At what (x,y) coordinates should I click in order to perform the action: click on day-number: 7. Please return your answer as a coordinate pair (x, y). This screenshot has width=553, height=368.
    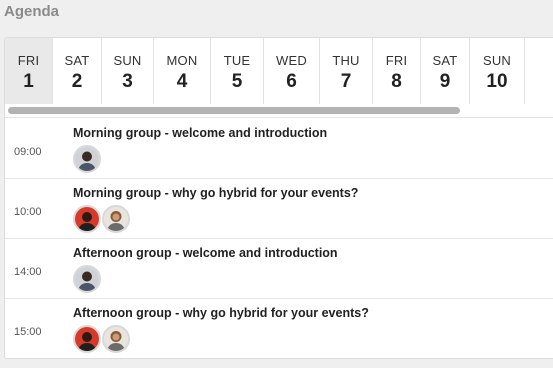
    Looking at the image, I should click on (346, 81).